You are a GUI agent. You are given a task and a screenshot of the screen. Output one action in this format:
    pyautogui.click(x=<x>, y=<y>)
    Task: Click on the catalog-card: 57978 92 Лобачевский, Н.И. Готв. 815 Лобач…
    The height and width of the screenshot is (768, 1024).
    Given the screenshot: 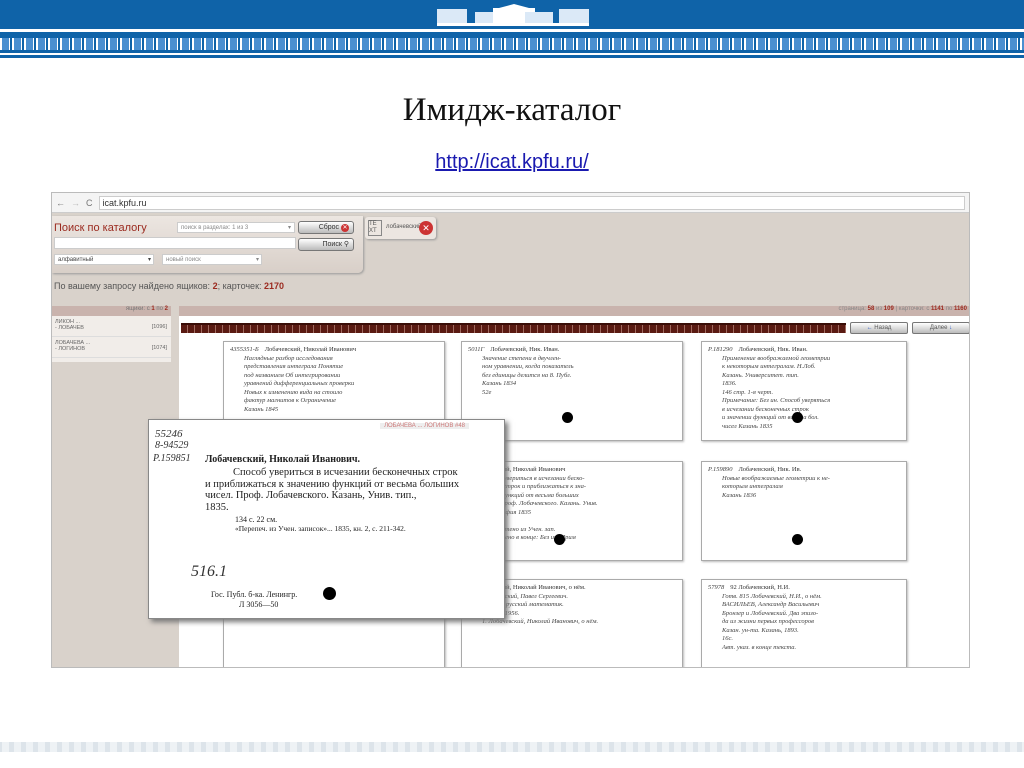 What is the action you would take?
    pyautogui.click(x=804, y=623)
    